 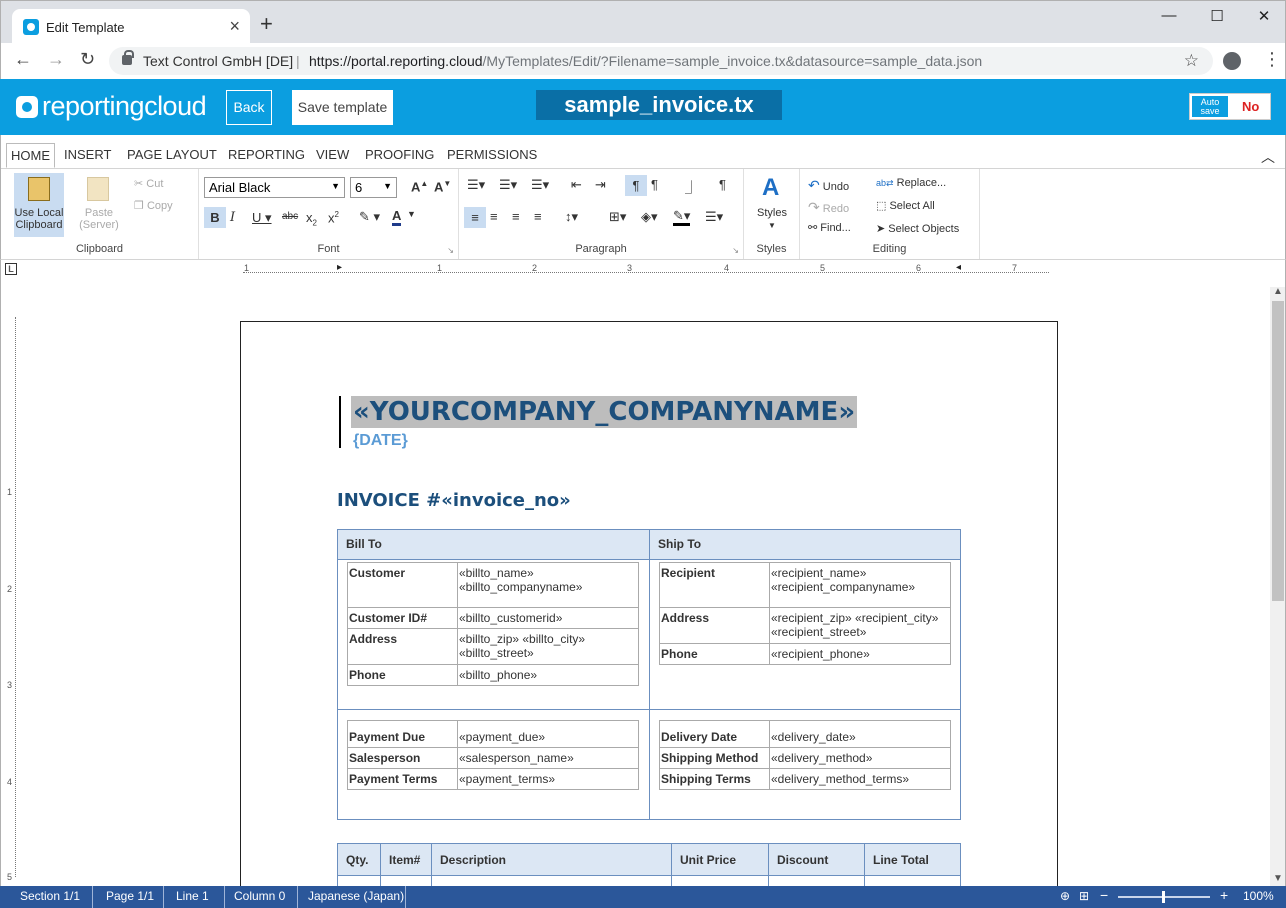 I want to click on show-formatting-icon: ¶, so click(x=722, y=184).